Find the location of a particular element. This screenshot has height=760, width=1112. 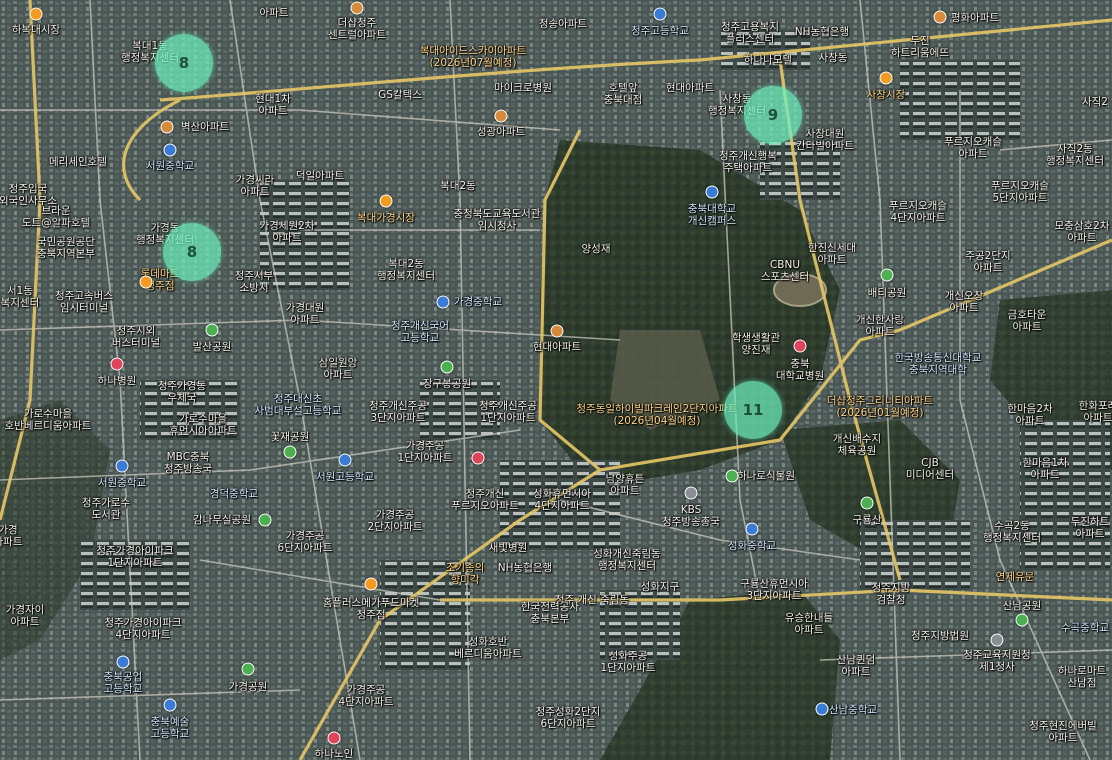

government-icon is located at coordinates (997, 640).